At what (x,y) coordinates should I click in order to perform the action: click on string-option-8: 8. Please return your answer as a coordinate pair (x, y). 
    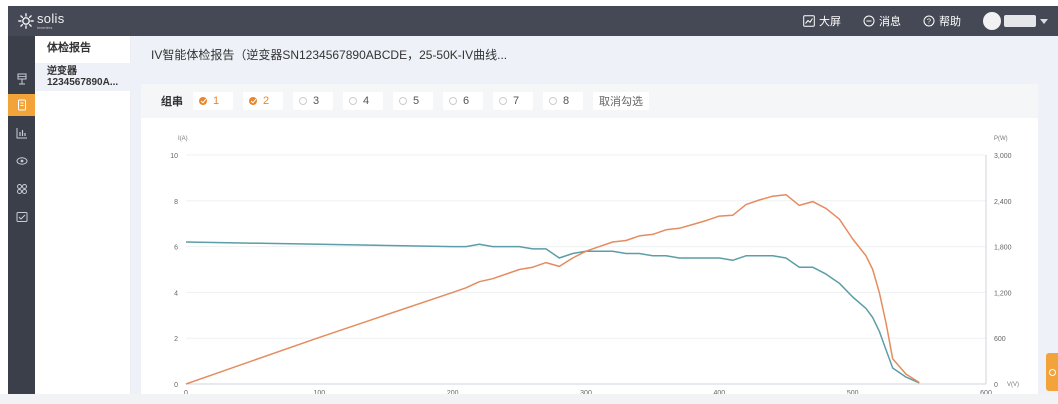
    Looking at the image, I should click on (563, 101).